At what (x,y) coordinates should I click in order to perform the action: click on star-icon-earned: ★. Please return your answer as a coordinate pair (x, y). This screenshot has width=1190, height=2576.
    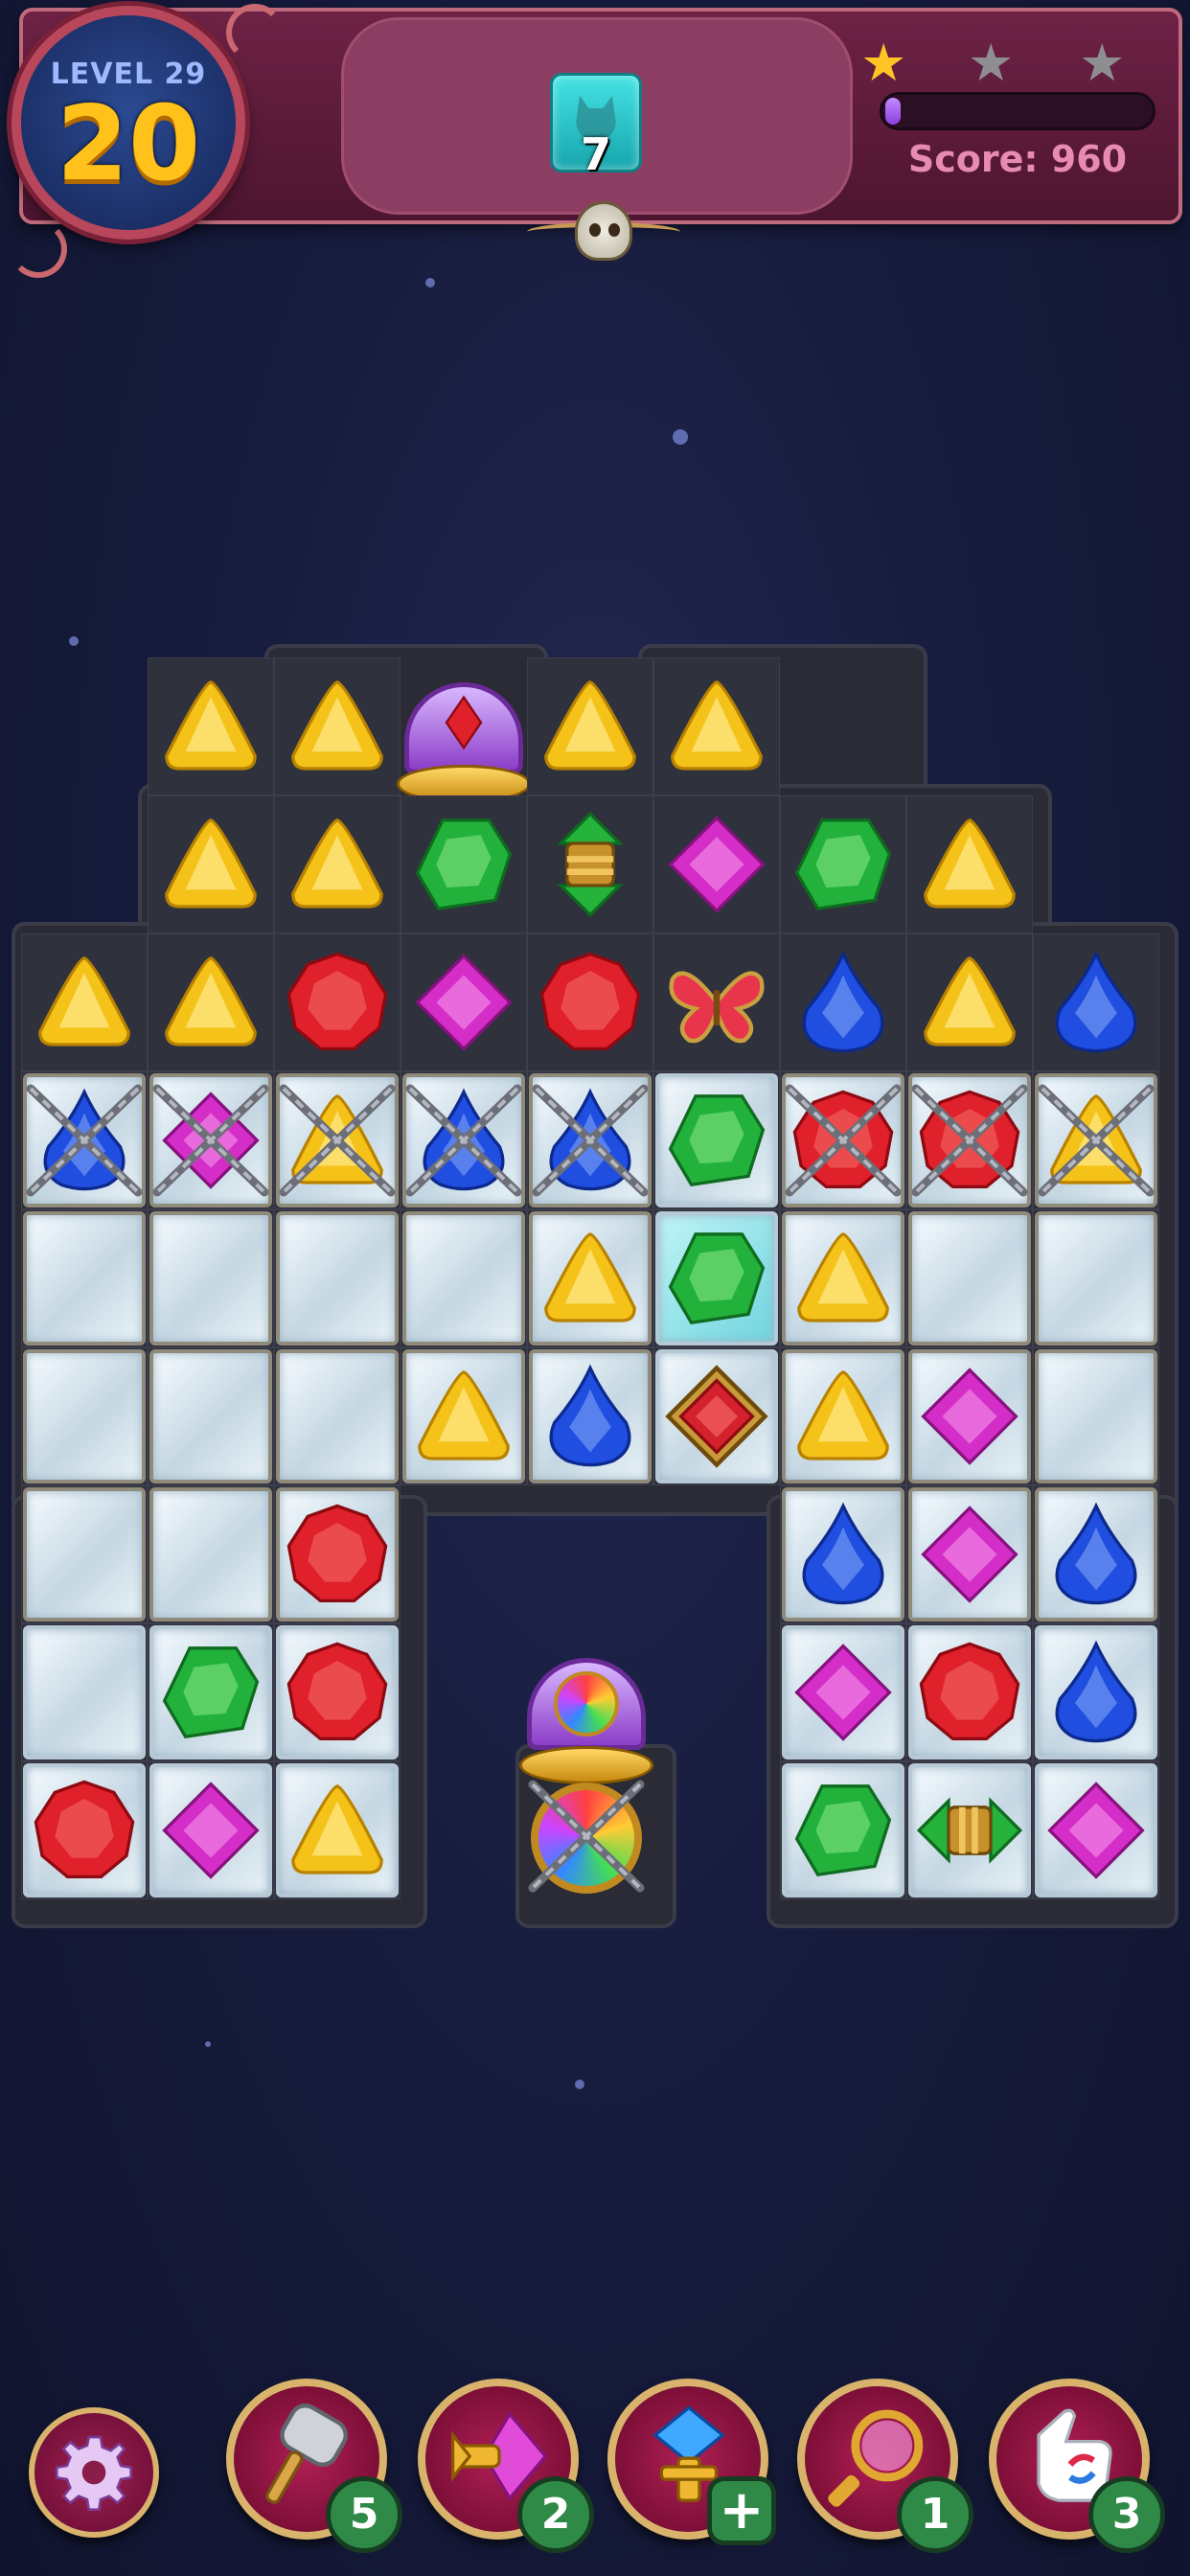
    Looking at the image, I should click on (884, 63).